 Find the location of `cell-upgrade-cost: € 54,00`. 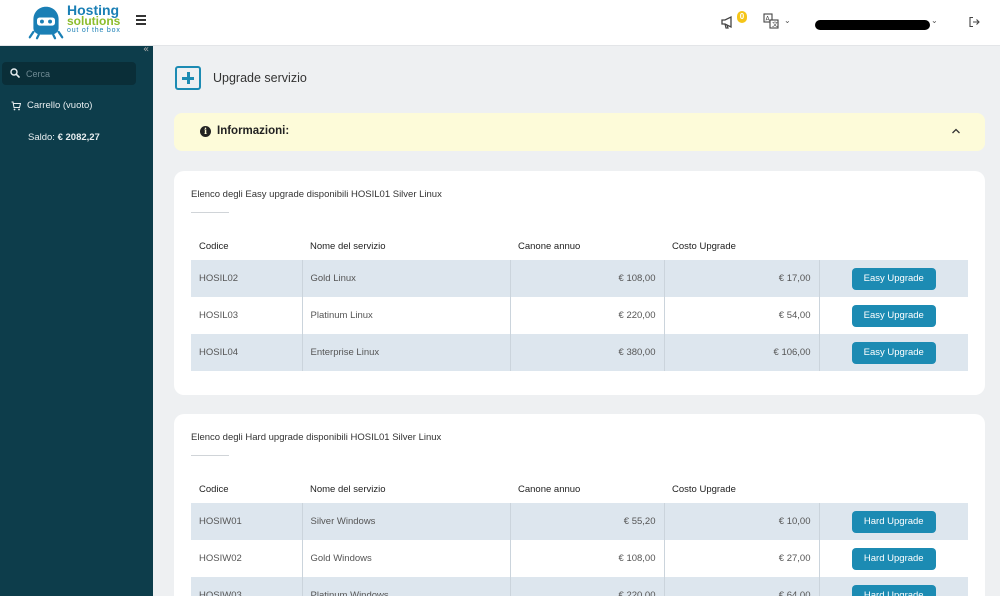

cell-upgrade-cost: € 54,00 is located at coordinates (741, 315).